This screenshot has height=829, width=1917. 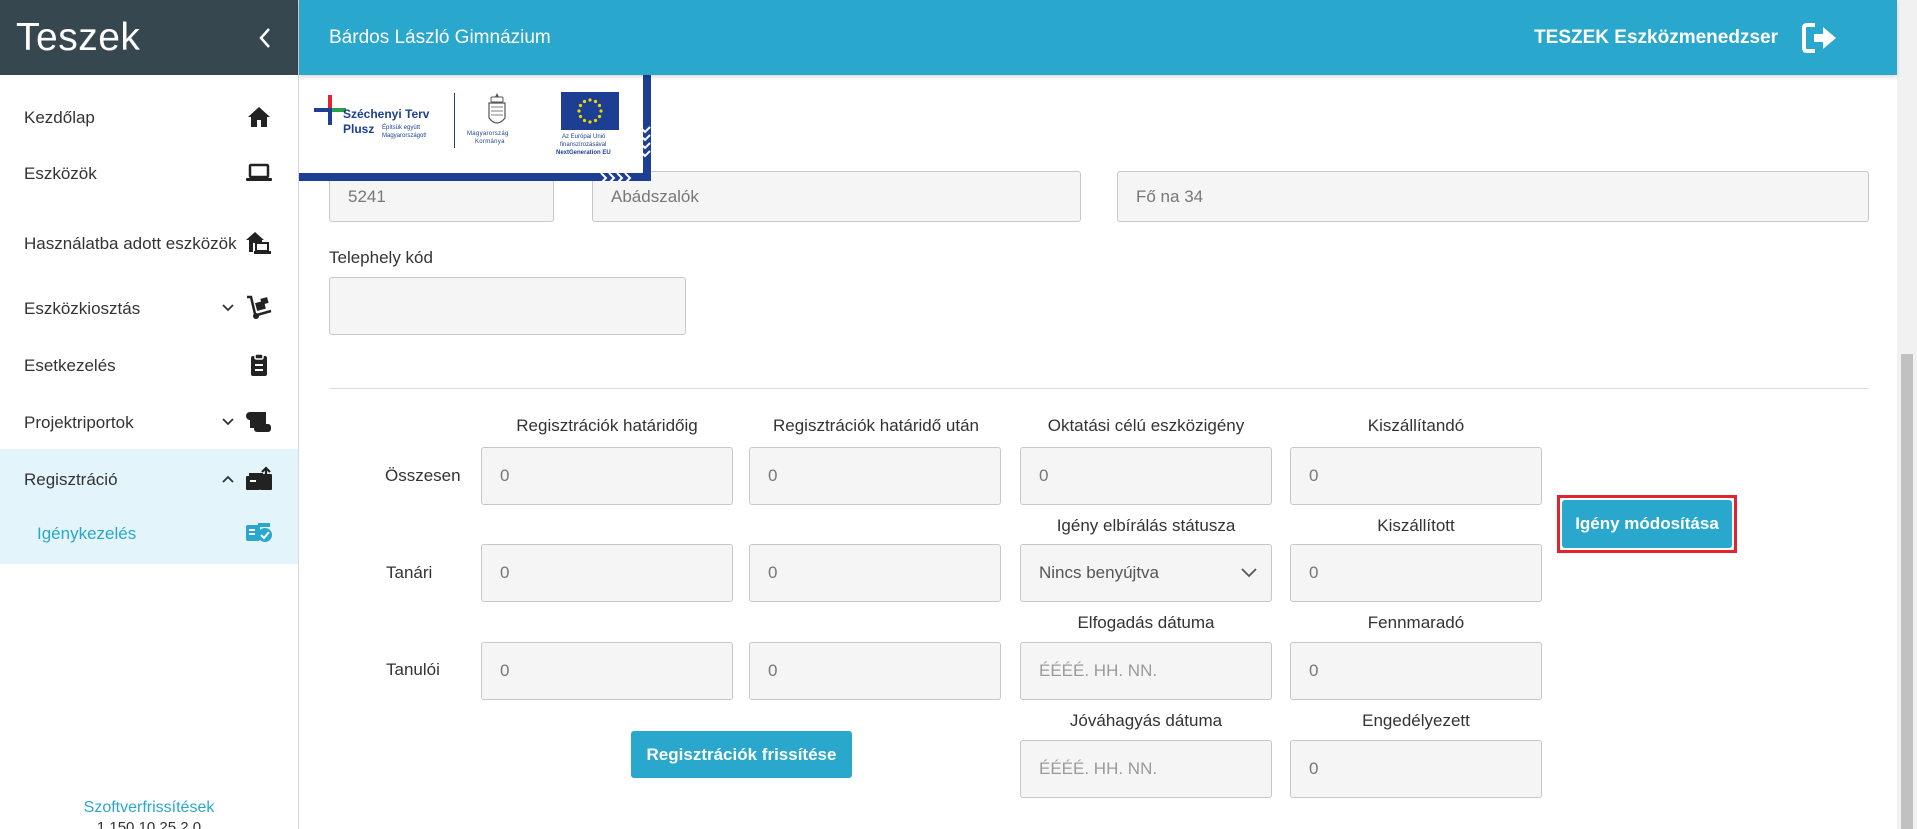 What do you see at coordinates (655, 196) in the screenshot?
I see `city-value: Abádszalók` at bounding box center [655, 196].